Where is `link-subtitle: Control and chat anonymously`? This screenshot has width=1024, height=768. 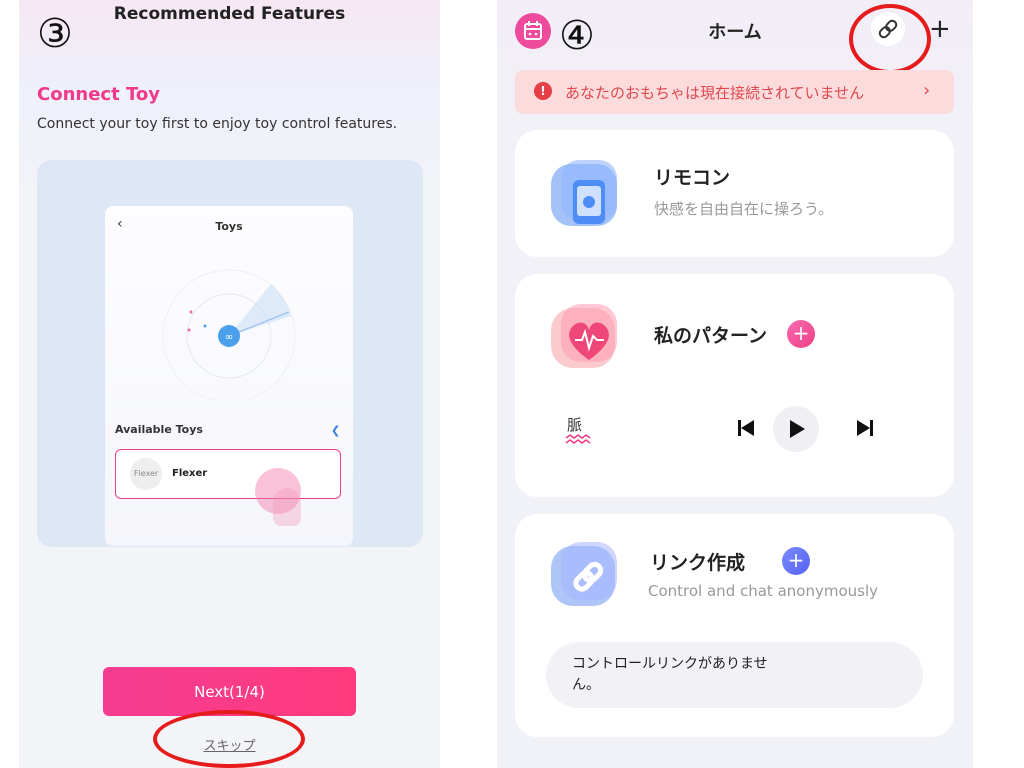 link-subtitle: Control and chat anonymously is located at coordinates (763, 591).